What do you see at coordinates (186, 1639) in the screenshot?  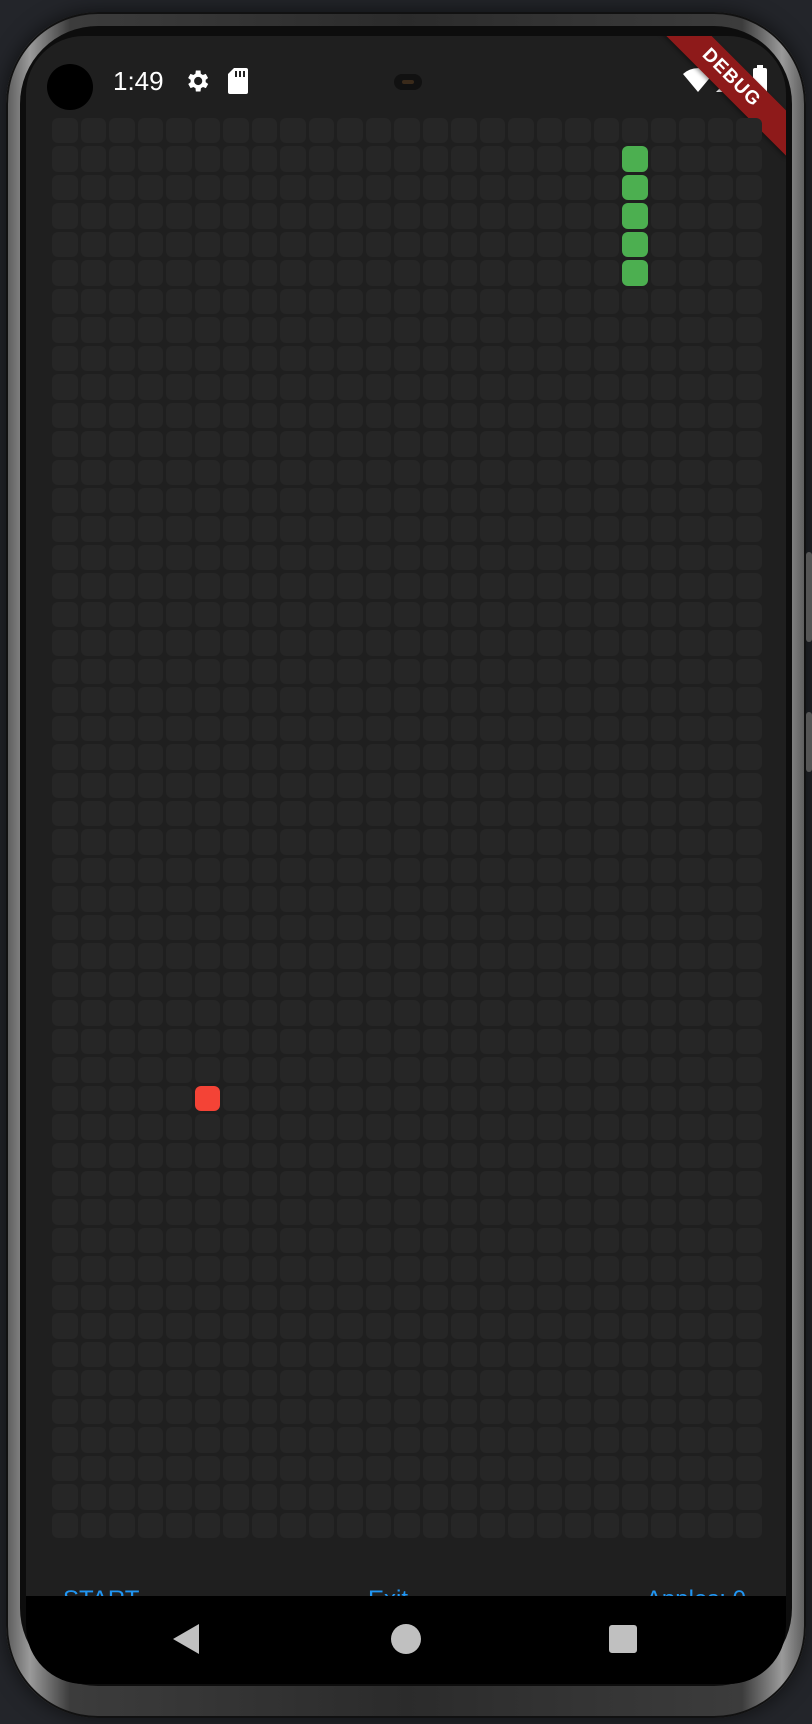 I see `back-icon` at bounding box center [186, 1639].